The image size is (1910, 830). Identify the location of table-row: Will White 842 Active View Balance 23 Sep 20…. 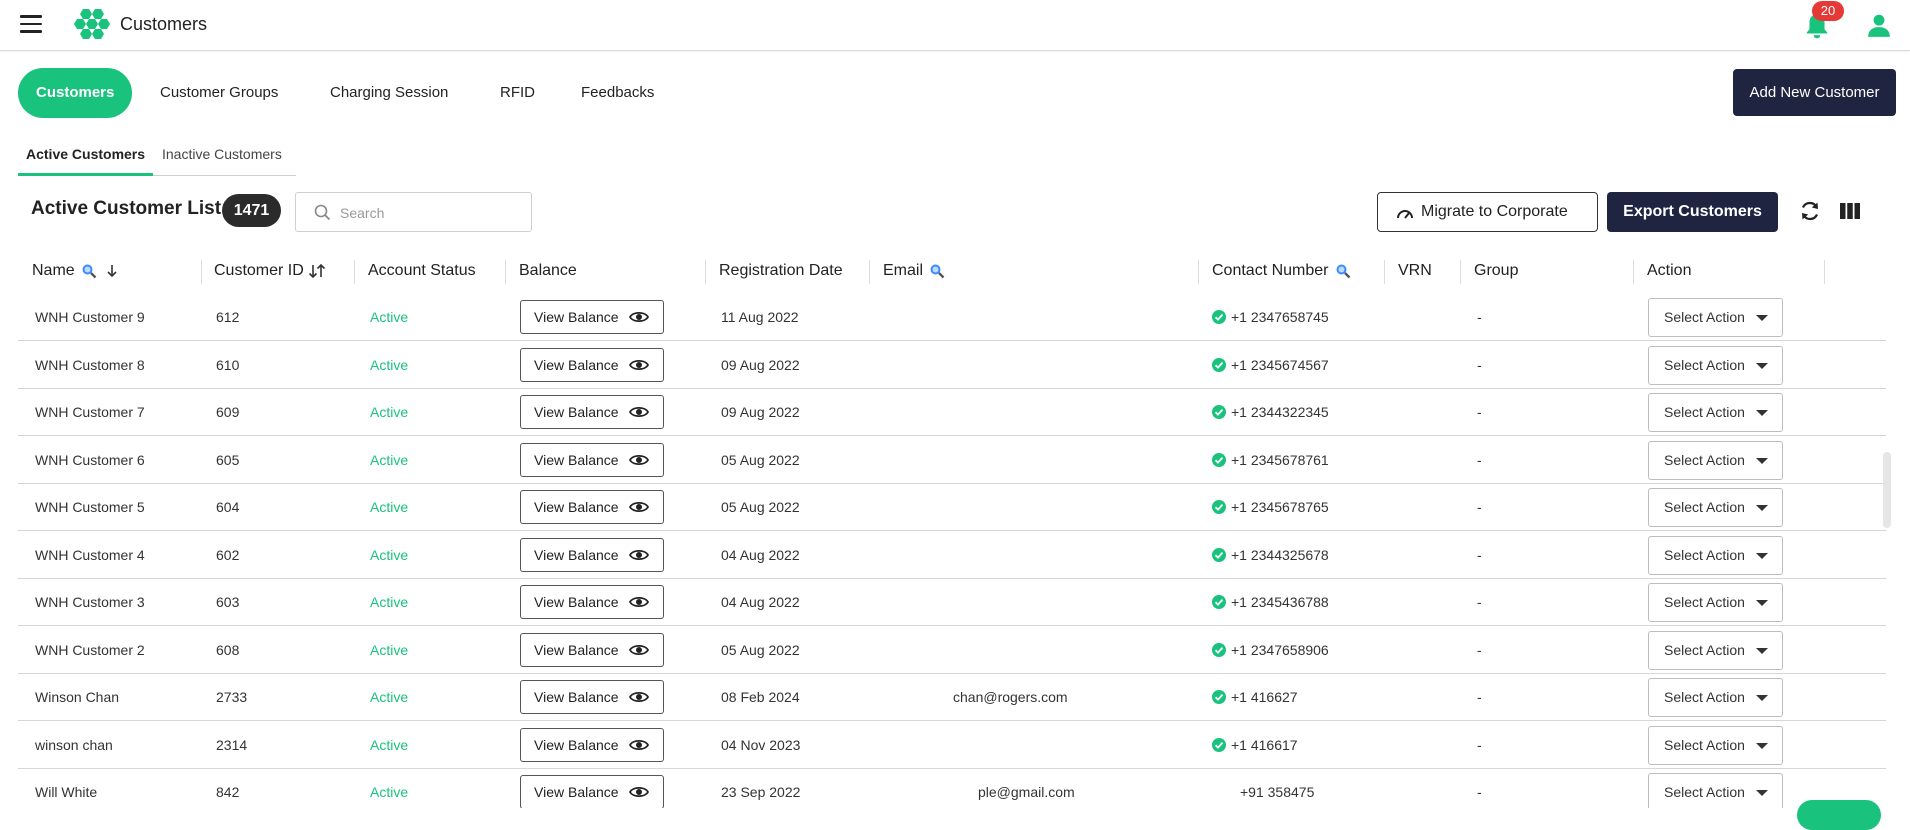
(952, 788).